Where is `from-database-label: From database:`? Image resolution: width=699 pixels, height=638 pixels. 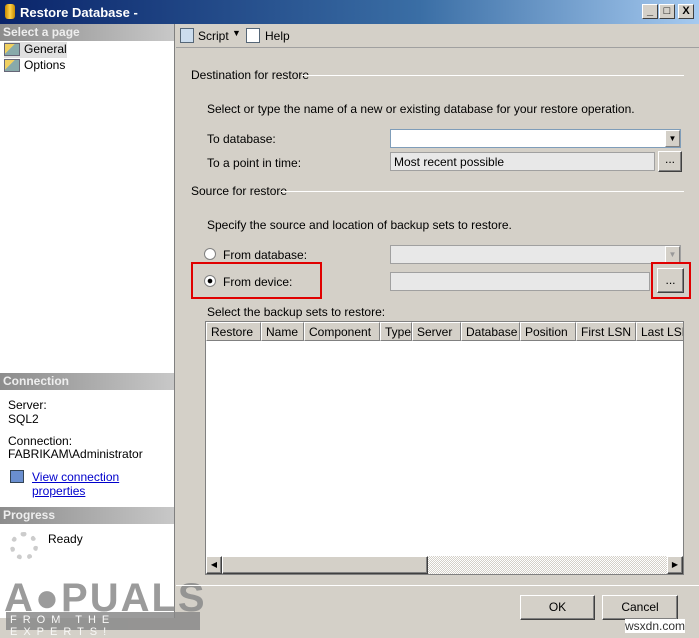
from-database-label: From database: is located at coordinates (265, 255).